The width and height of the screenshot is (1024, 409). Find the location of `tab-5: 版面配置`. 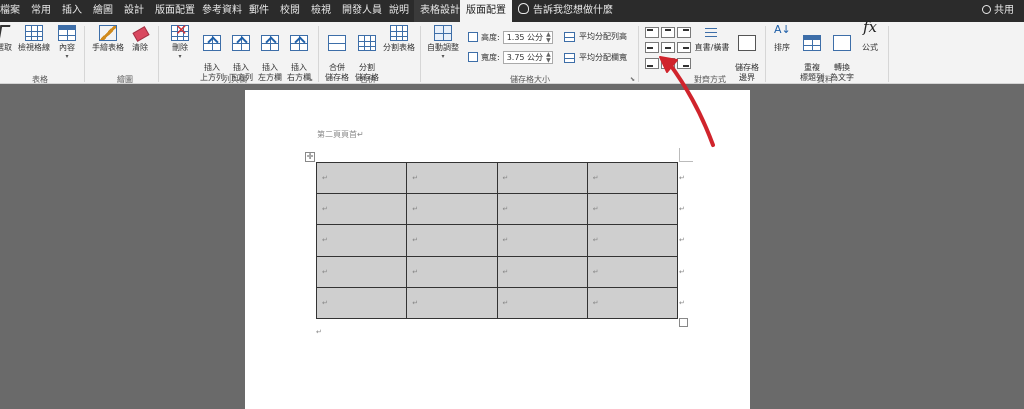

tab-5: 版面配置 is located at coordinates (175, 11).